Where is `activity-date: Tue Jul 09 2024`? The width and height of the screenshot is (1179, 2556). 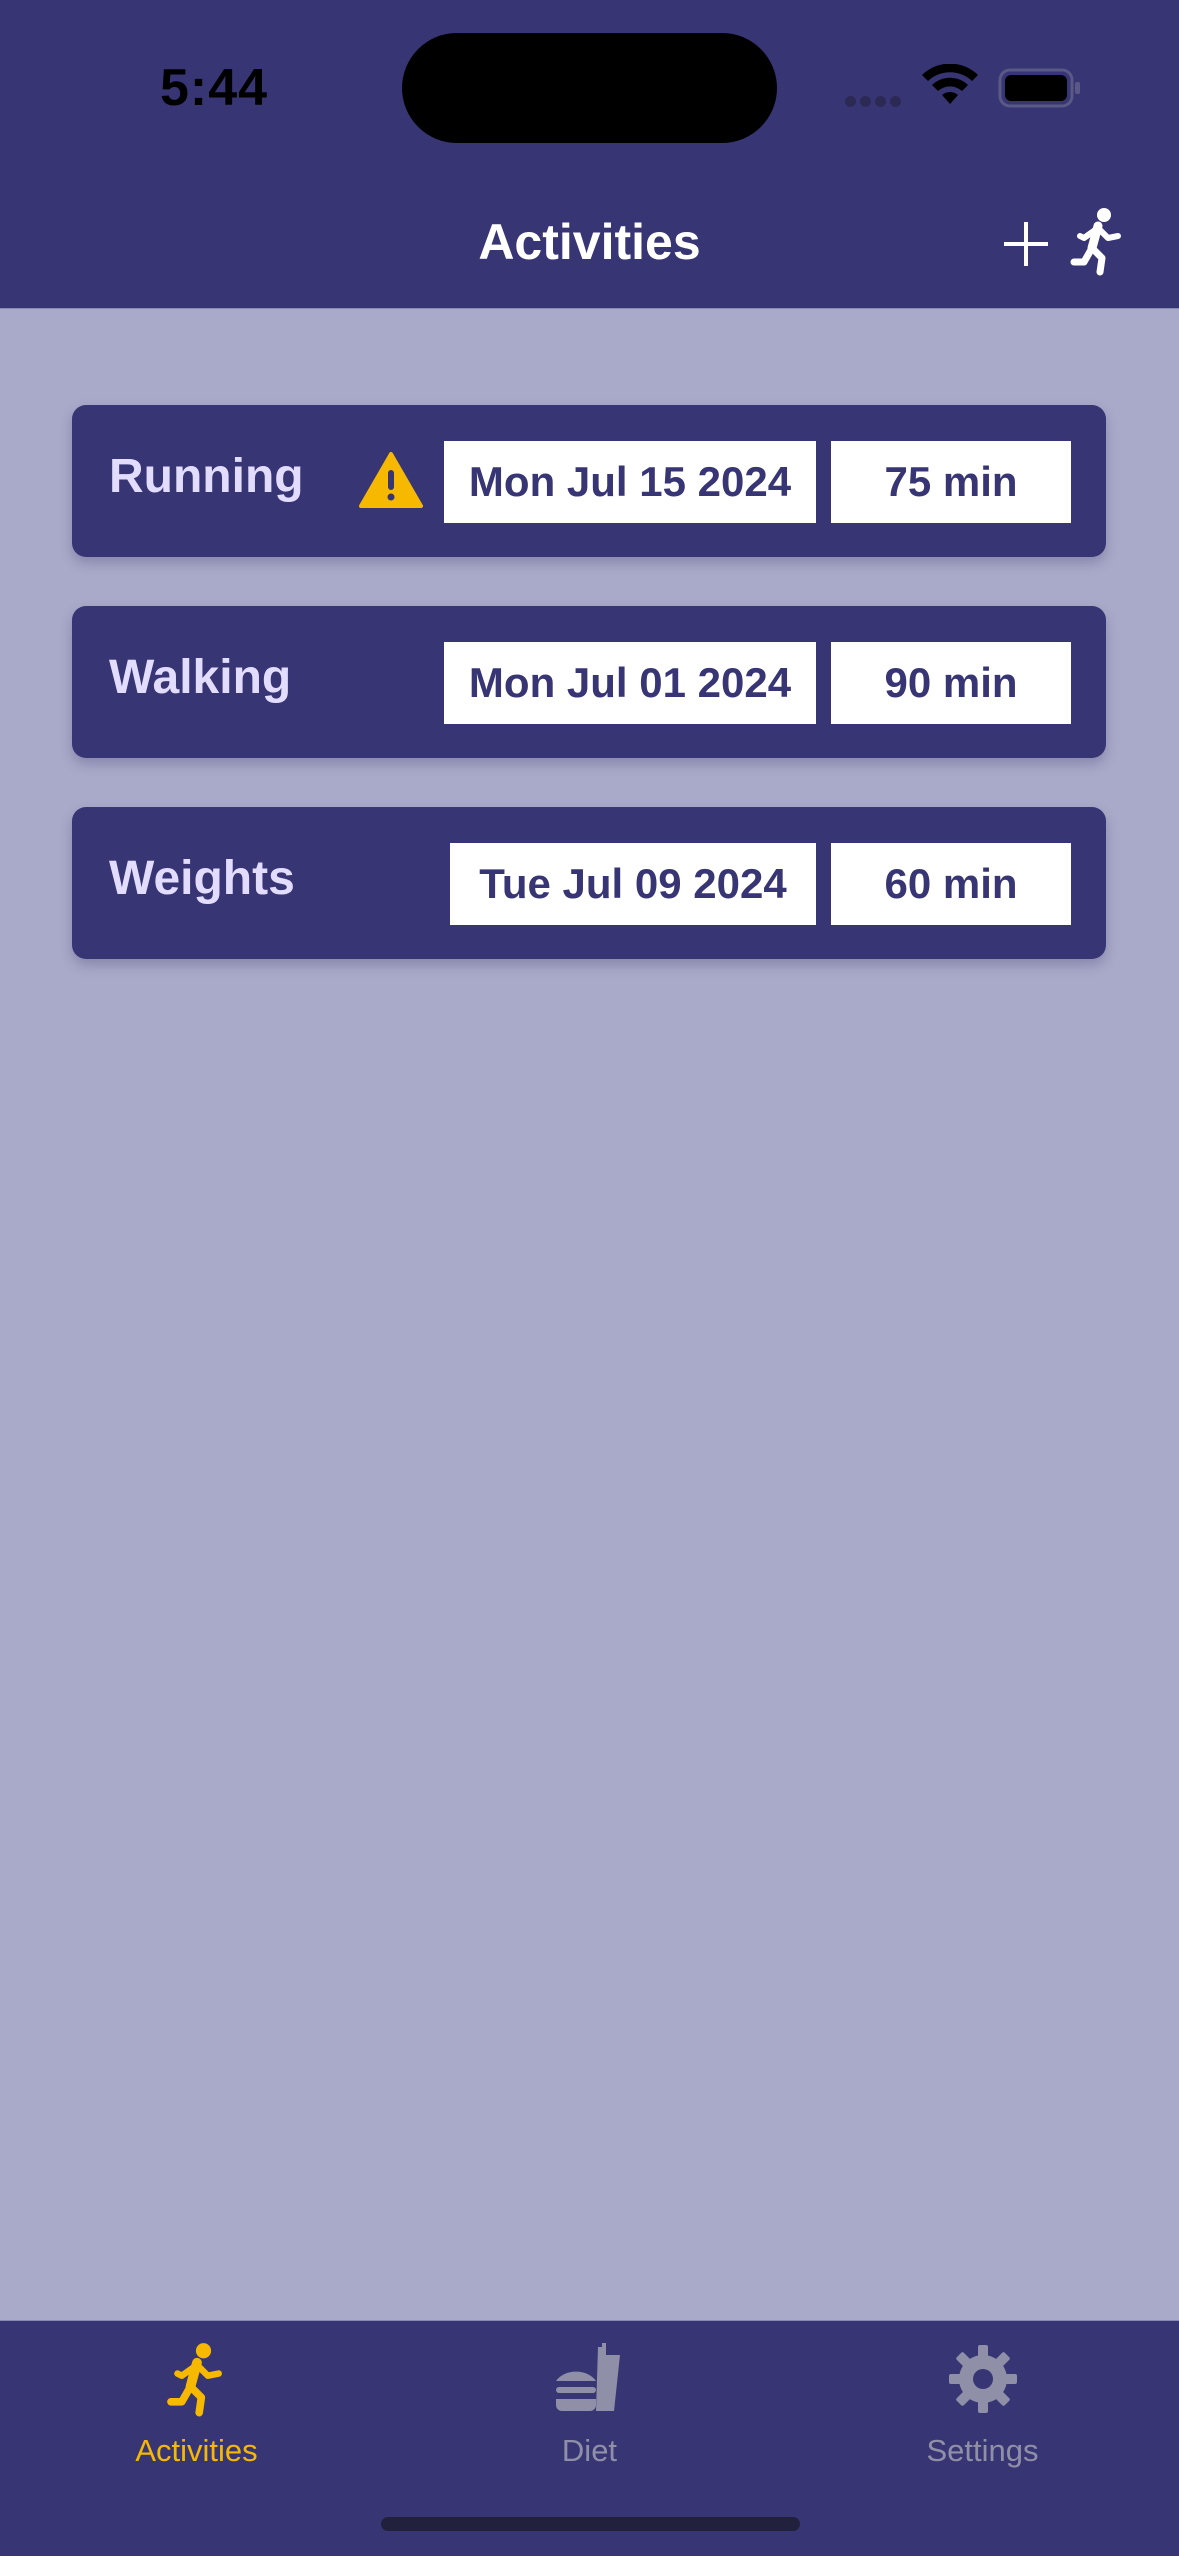
activity-date: Tue Jul 09 2024 is located at coordinates (633, 884).